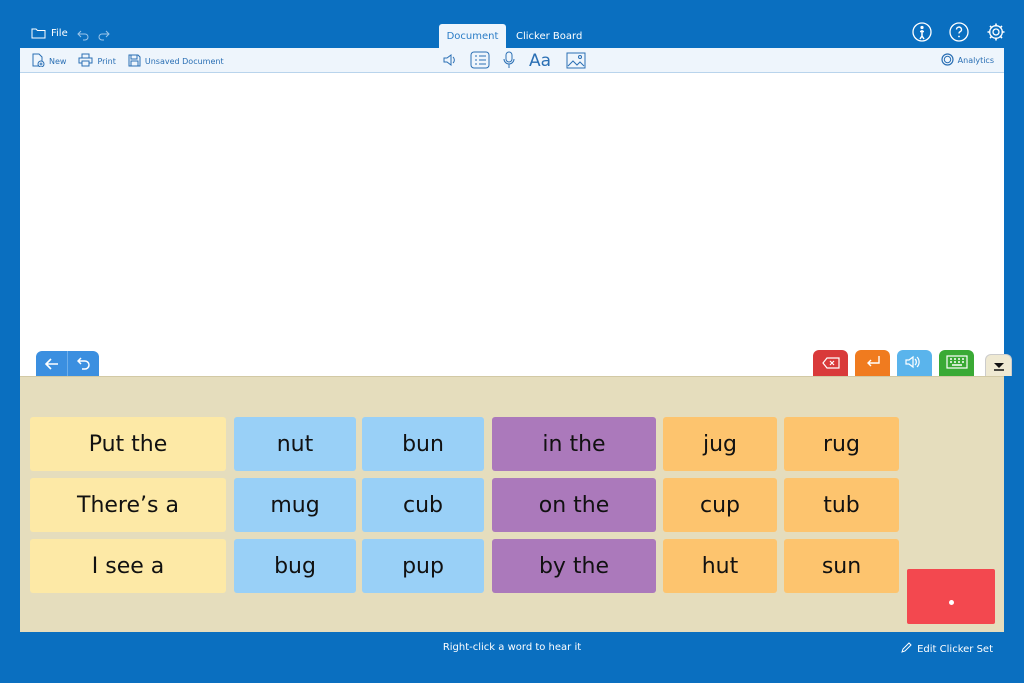  Describe the element at coordinates (975, 60) in the screenshot. I see `analytics-label: Analytics` at that location.